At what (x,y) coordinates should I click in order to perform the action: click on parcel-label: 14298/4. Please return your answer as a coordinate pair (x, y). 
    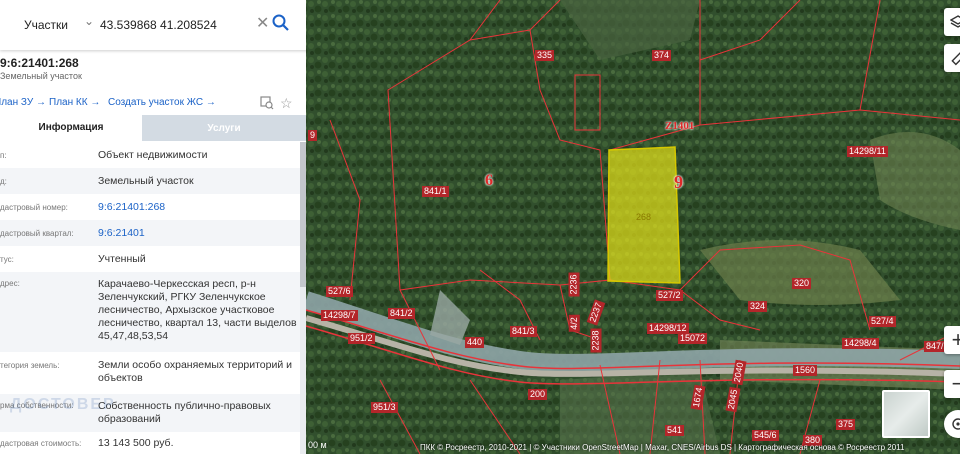
    Looking at the image, I should click on (860, 343).